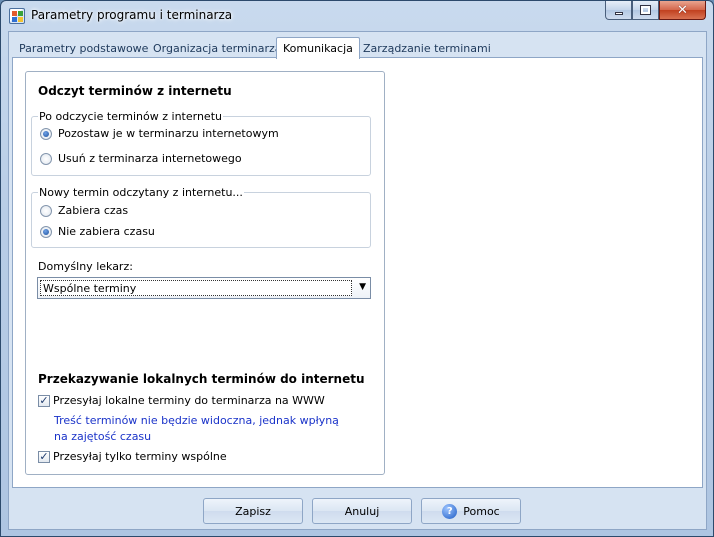 The image size is (714, 537). What do you see at coordinates (140, 456) in the screenshot?
I see `checkbox-send-shared-only-label: Przesyłaj tylko terminy wspólne` at bounding box center [140, 456].